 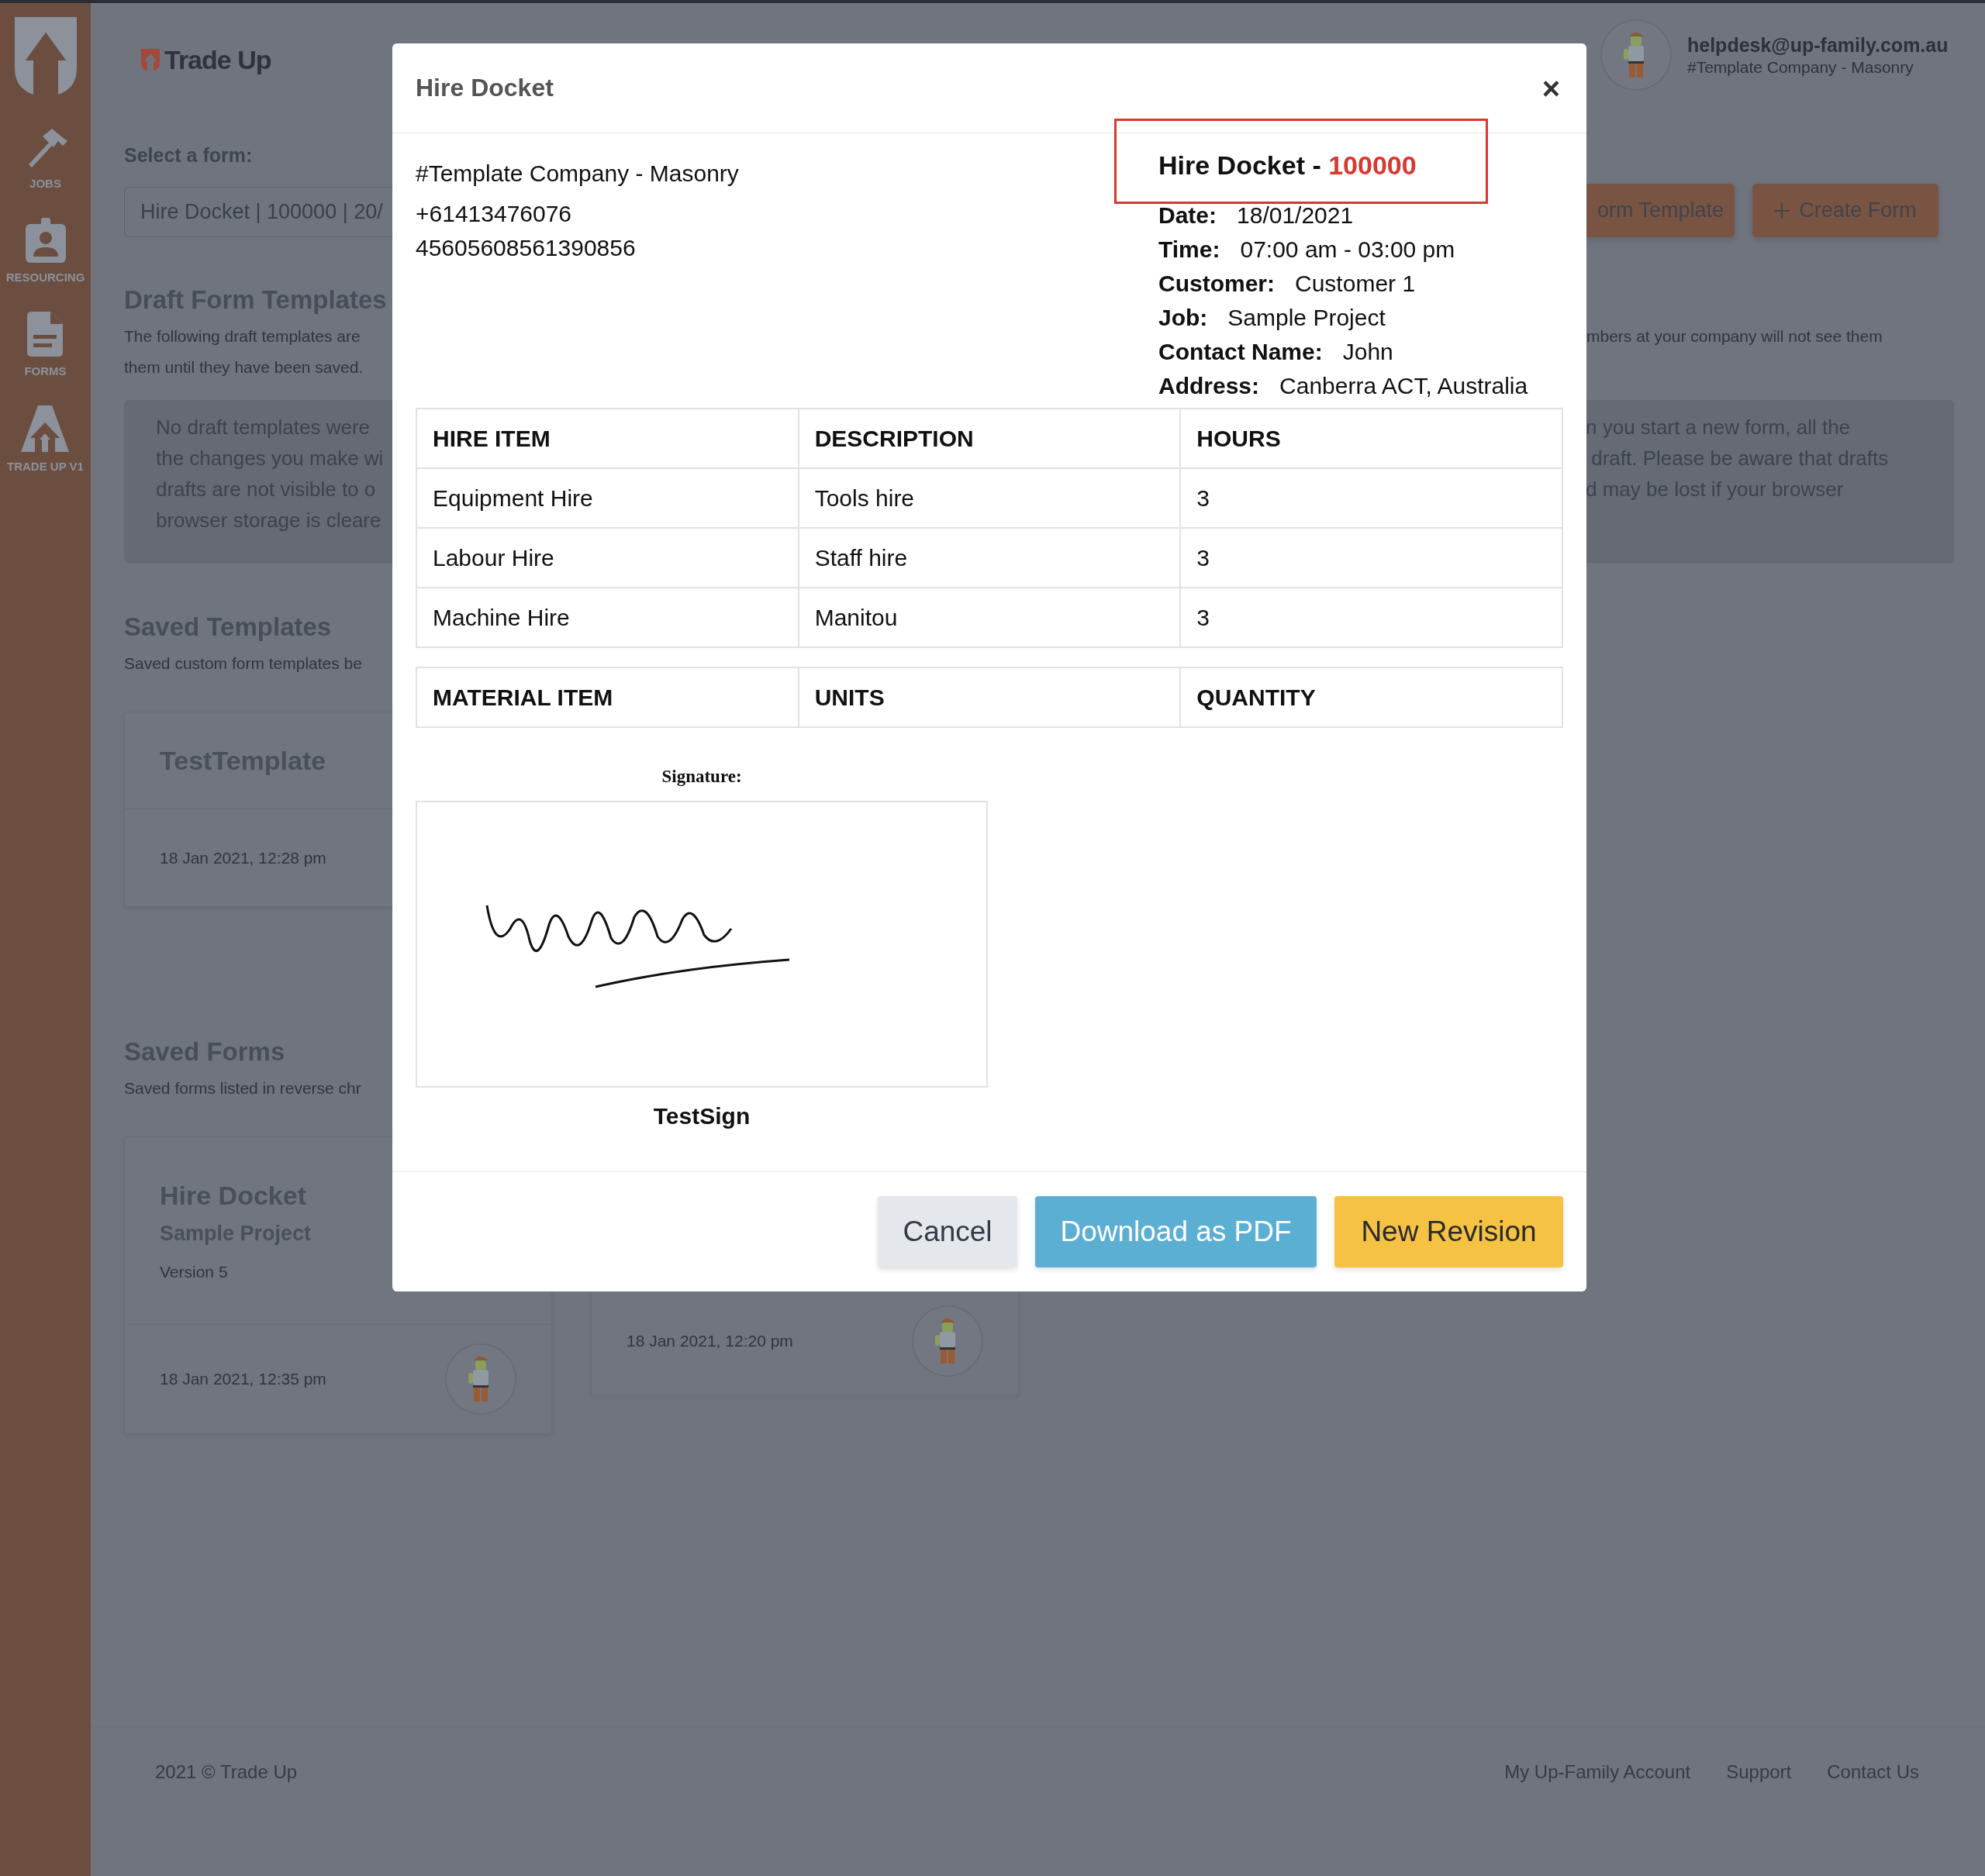 I want to click on cancel-button: Cancel, so click(x=947, y=1231).